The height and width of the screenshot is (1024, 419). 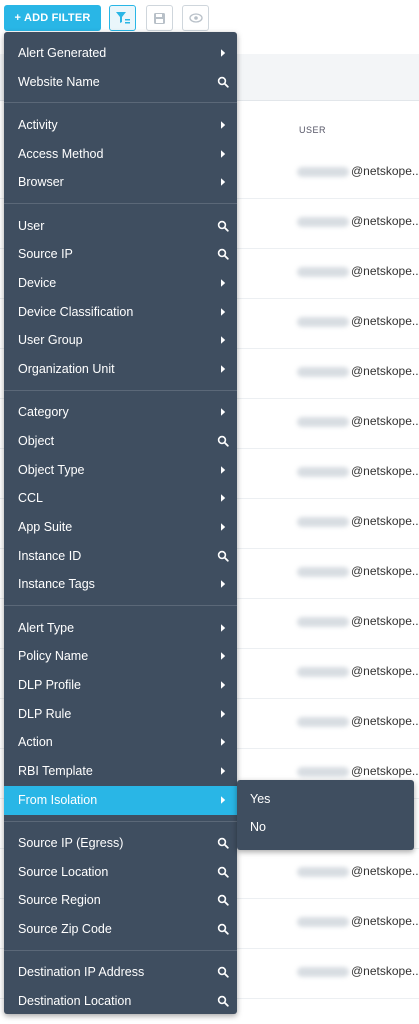 What do you see at coordinates (120, 900) in the screenshot?
I see `menu-item-source-region: Source Region` at bounding box center [120, 900].